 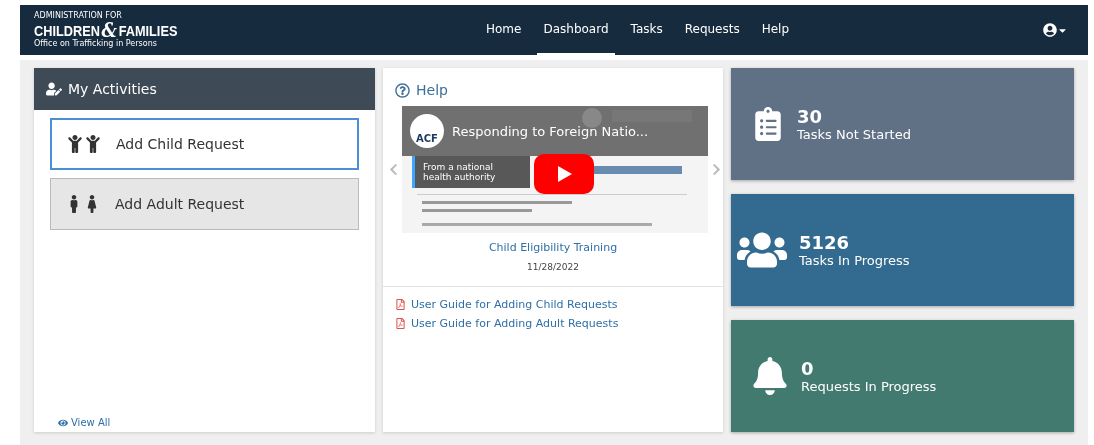 I want to click on guide-link: User Guide for Adding Child Requests, so click(x=553, y=304).